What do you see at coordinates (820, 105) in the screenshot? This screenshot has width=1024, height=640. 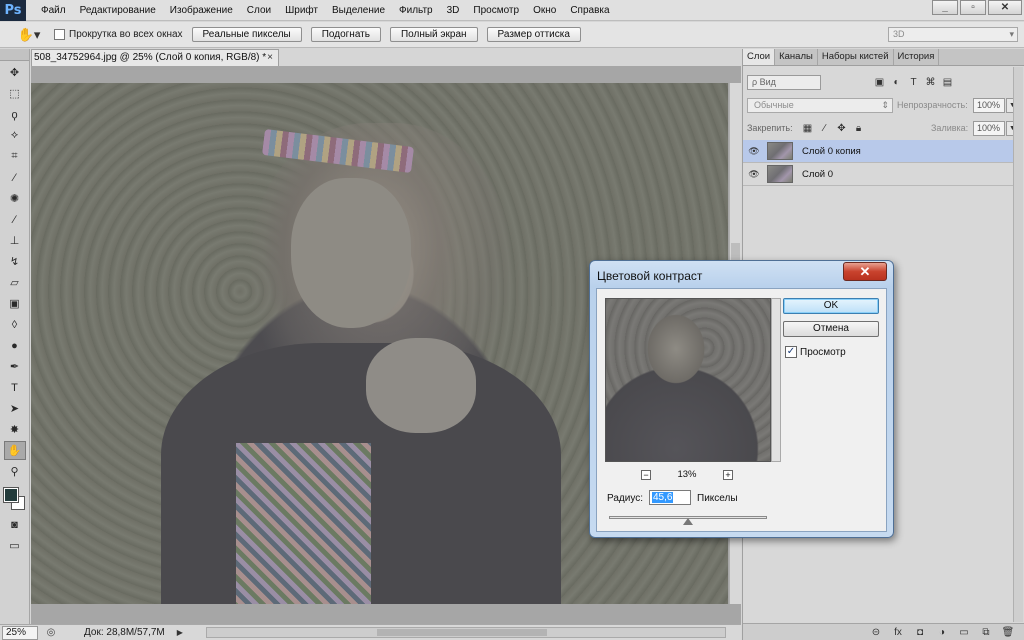 I see `blend-mode-select: Обычные ⇕` at bounding box center [820, 105].